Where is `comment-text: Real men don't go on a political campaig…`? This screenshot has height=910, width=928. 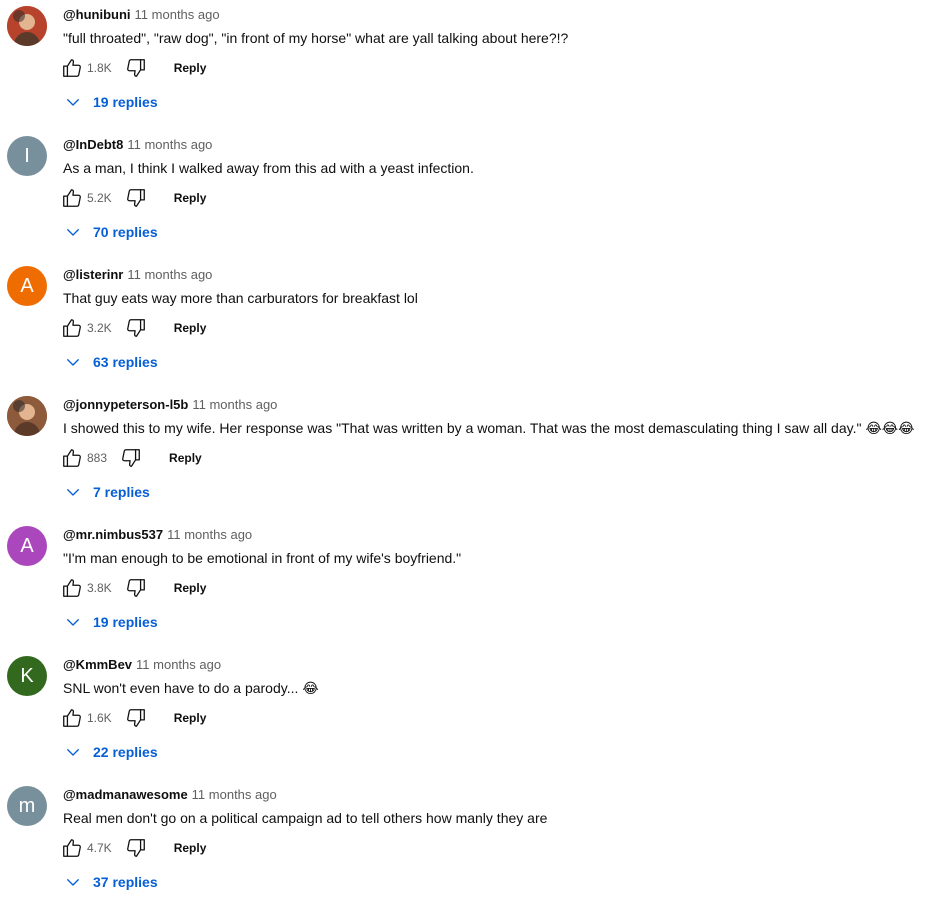
comment-text: Real men don't go on a political campaig… is located at coordinates (305, 818).